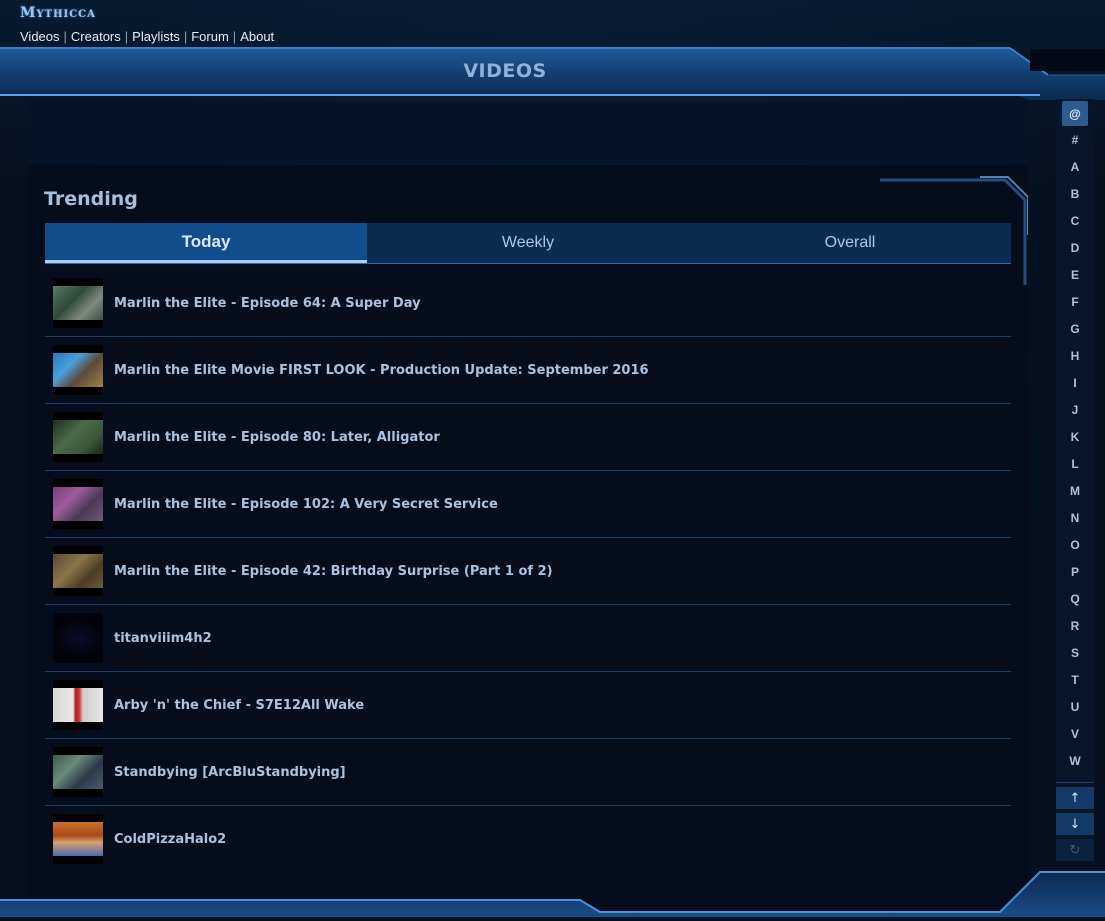  What do you see at coordinates (1075, 598) in the screenshot?
I see `alpha-letter-q: Q` at bounding box center [1075, 598].